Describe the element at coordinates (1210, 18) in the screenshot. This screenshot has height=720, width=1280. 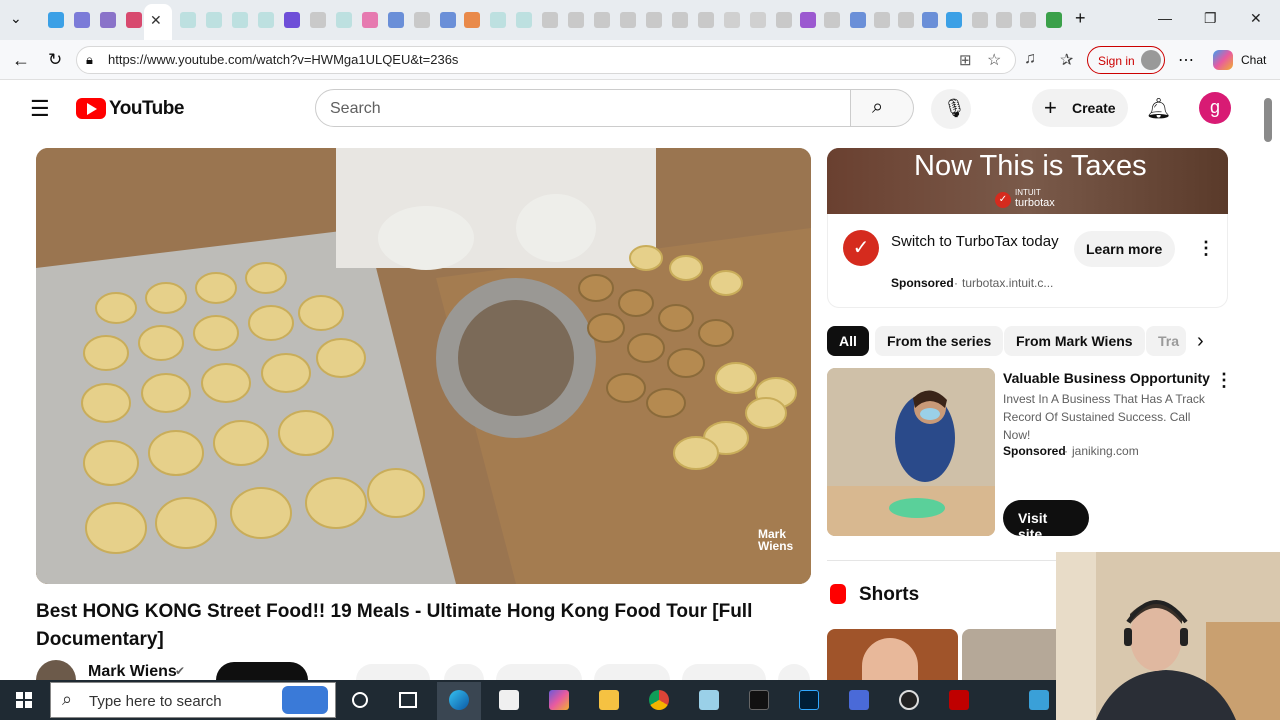
I see `restore-icon: ❐` at that location.